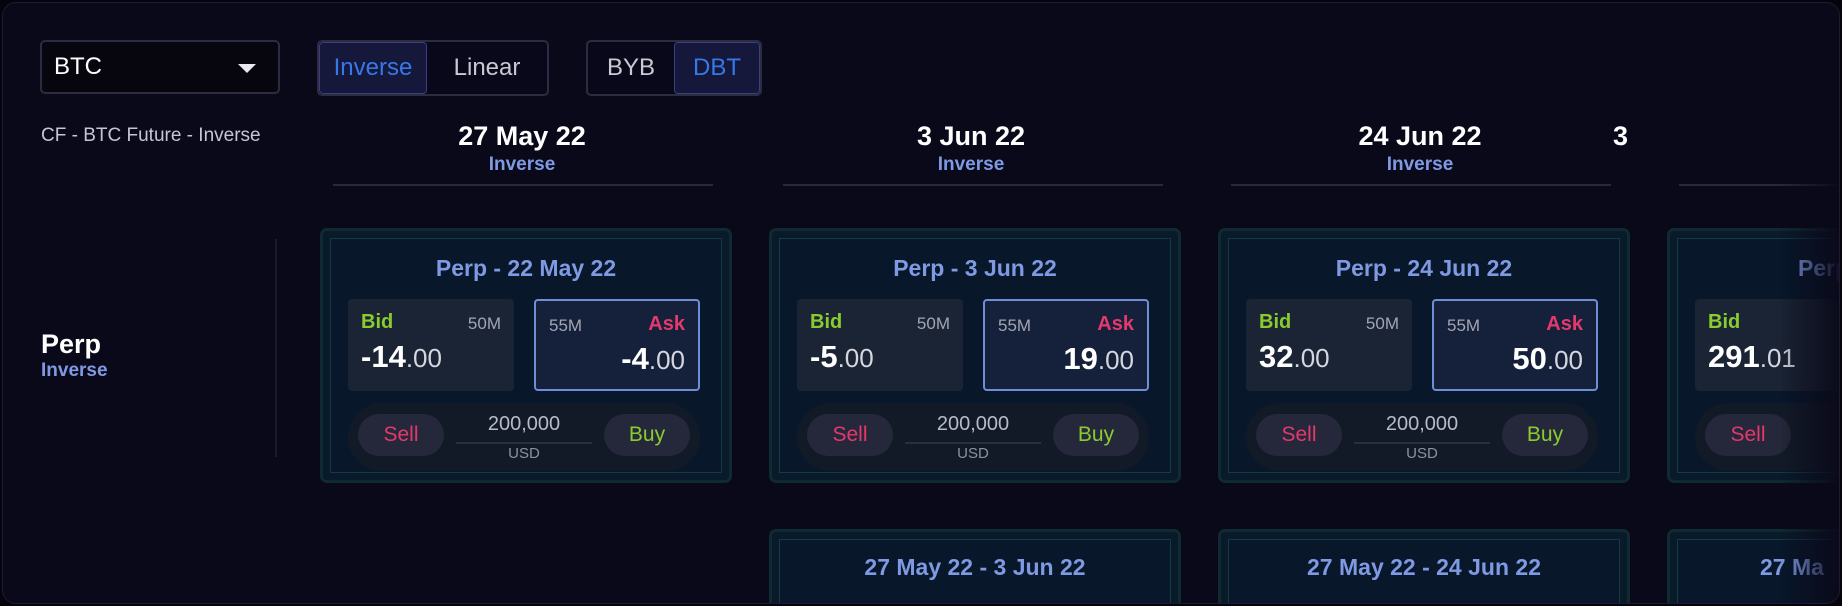  I want to click on contract-type-toggle: Inverse Linear, so click(433, 68).